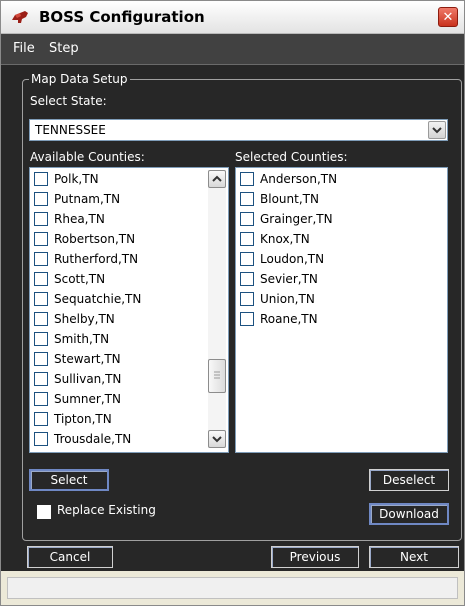  What do you see at coordinates (287, 299) in the screenshot?
I see `county-label: Union,TN` at bounding box center [287, 299].